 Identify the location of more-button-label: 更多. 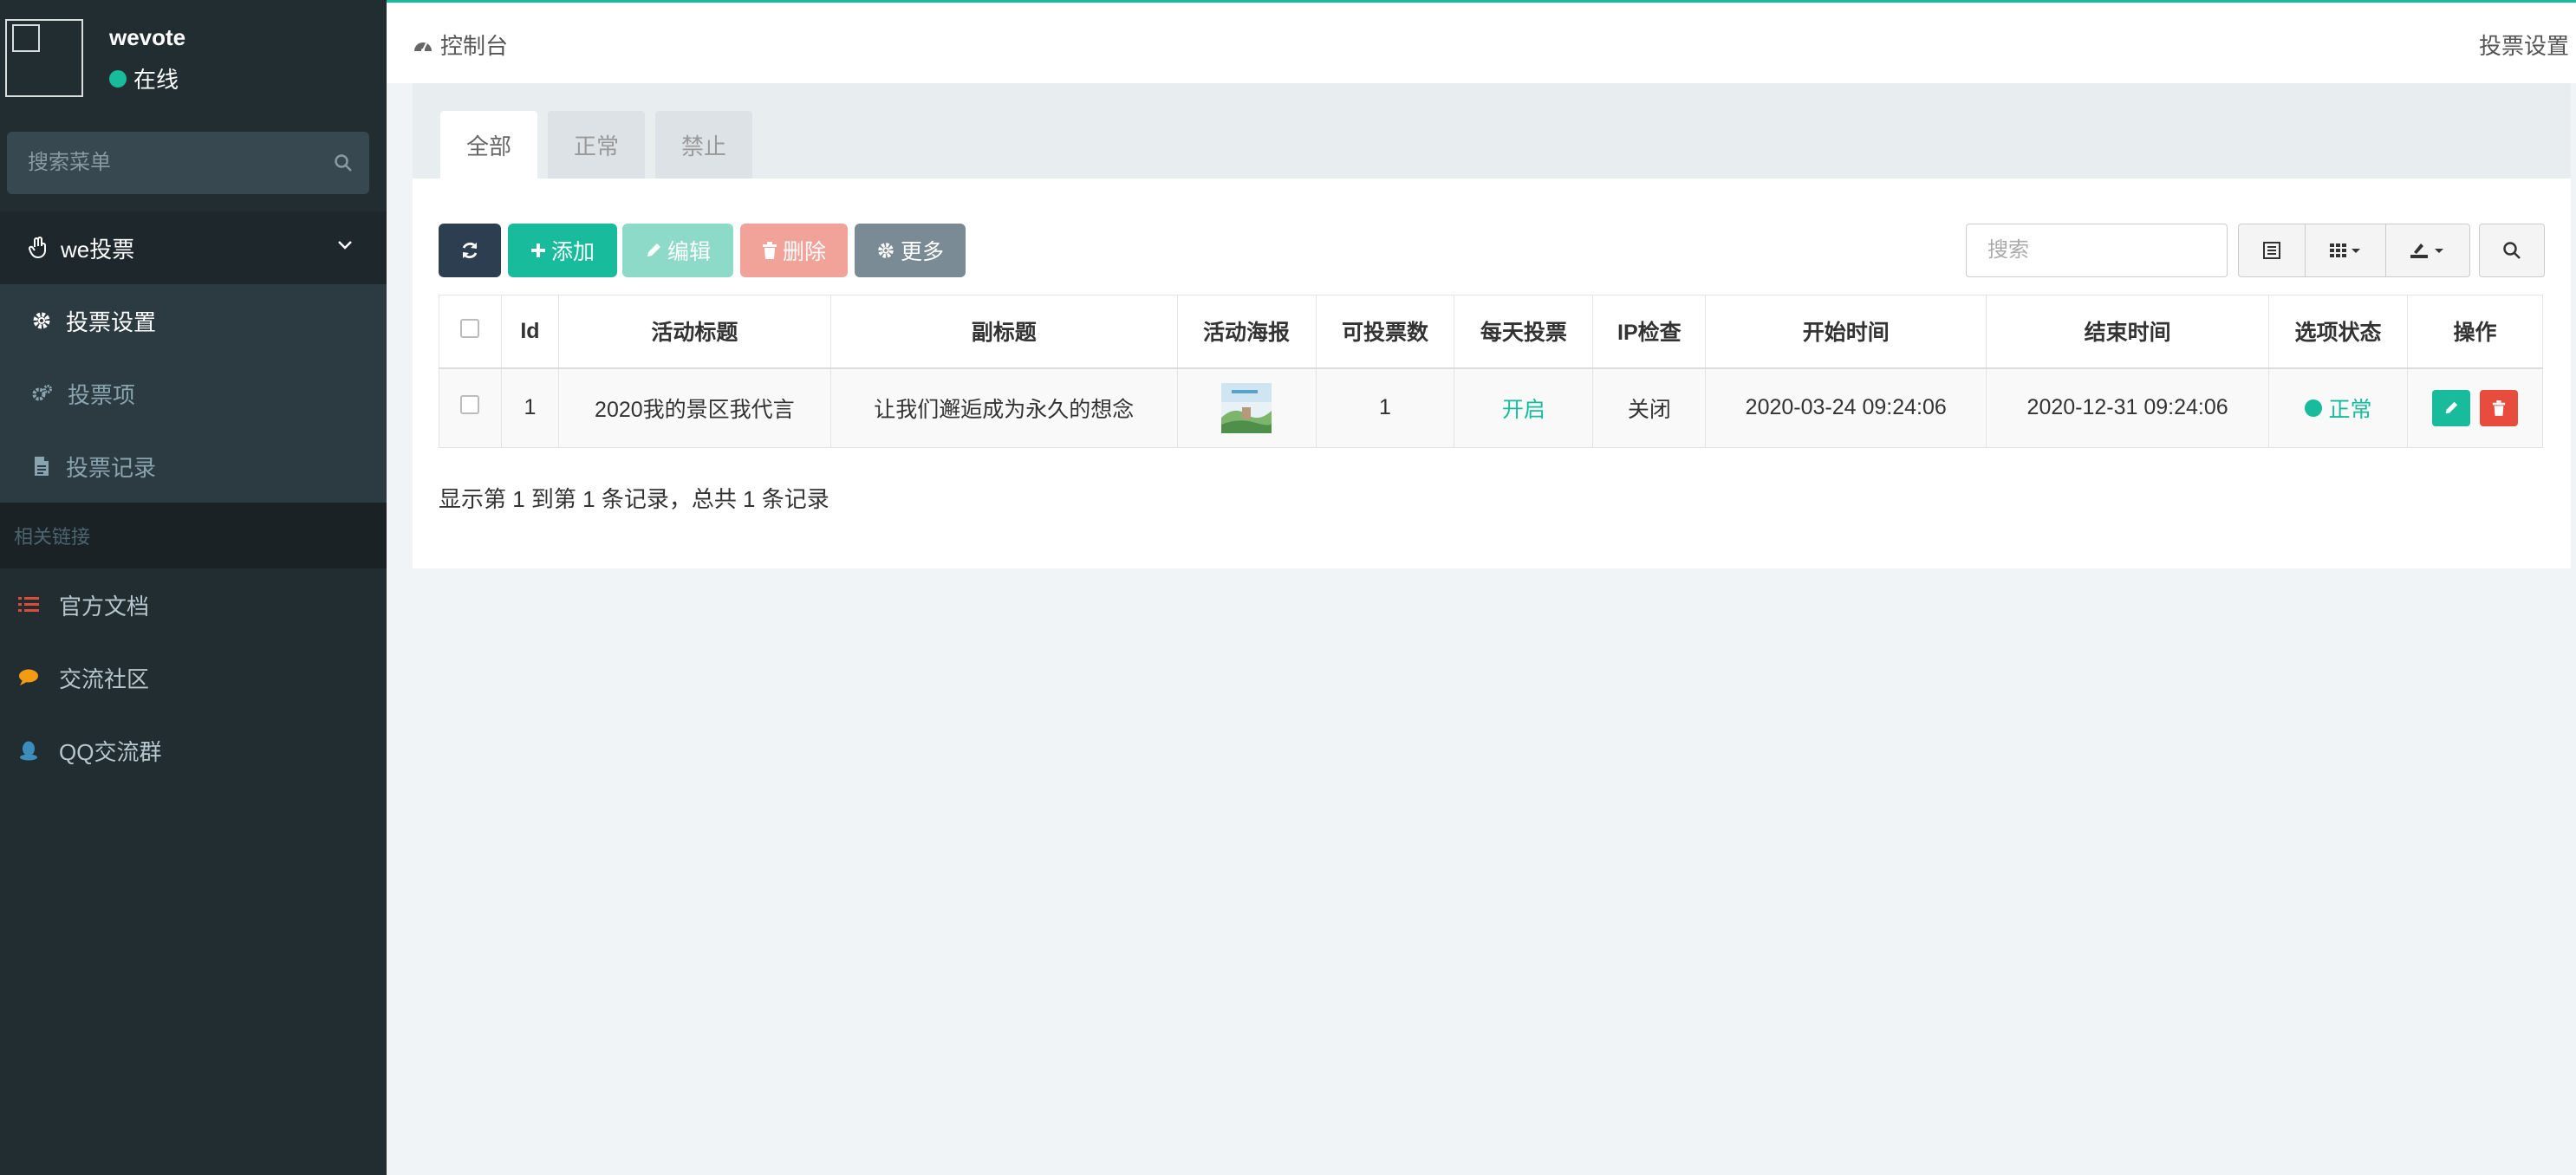
(922, 252).